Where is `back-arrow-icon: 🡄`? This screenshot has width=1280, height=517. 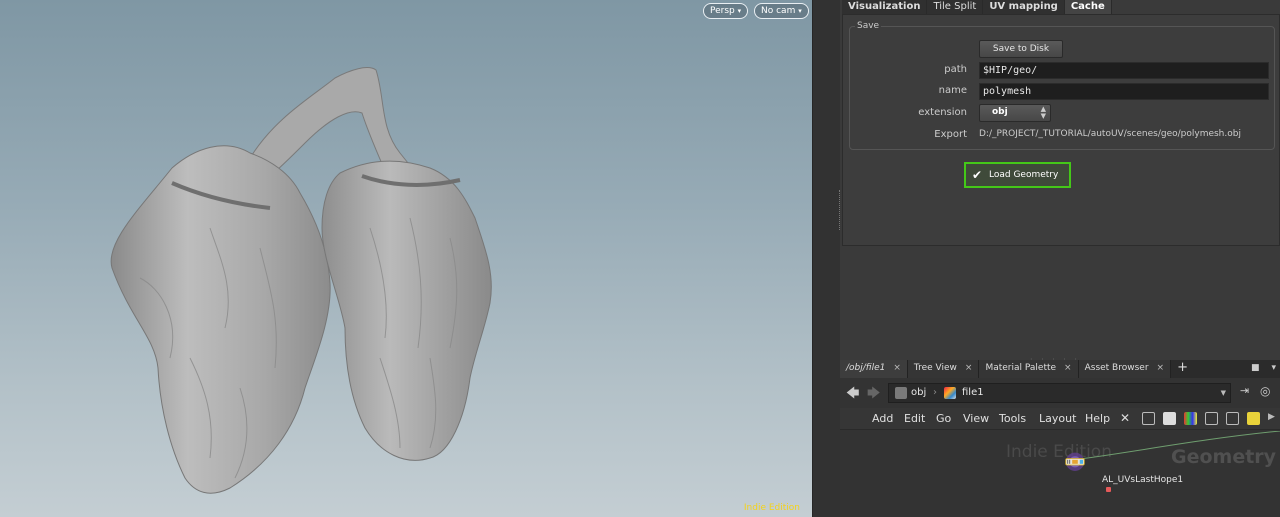 back-arrow-icon: 🡄 is located at coordinates (852, 395).